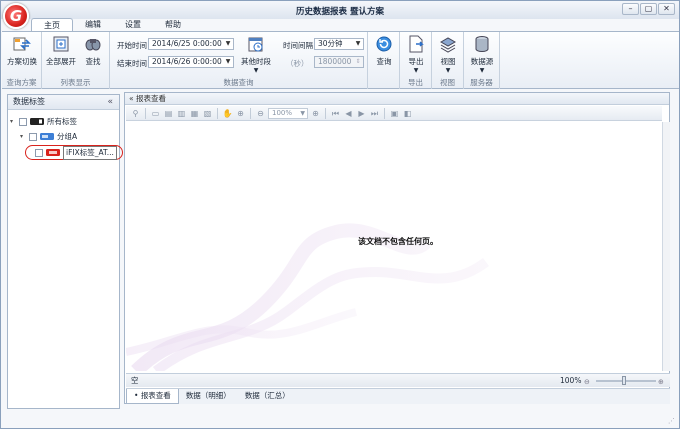  What do you see at coordinates (666, 246) in the screenshot?
I see `vertical-scrollbar` at bounding box center [666, 246].